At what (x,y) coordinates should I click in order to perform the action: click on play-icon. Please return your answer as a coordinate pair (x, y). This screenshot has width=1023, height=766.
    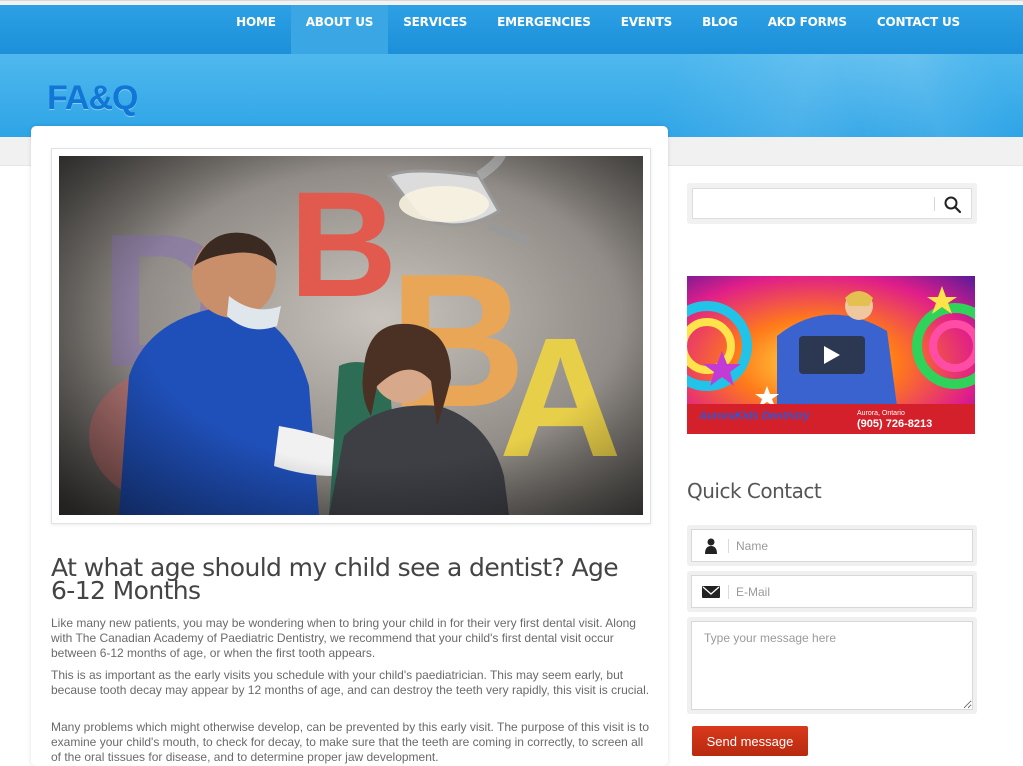
    Looking at the image, I should click on (832, 355).